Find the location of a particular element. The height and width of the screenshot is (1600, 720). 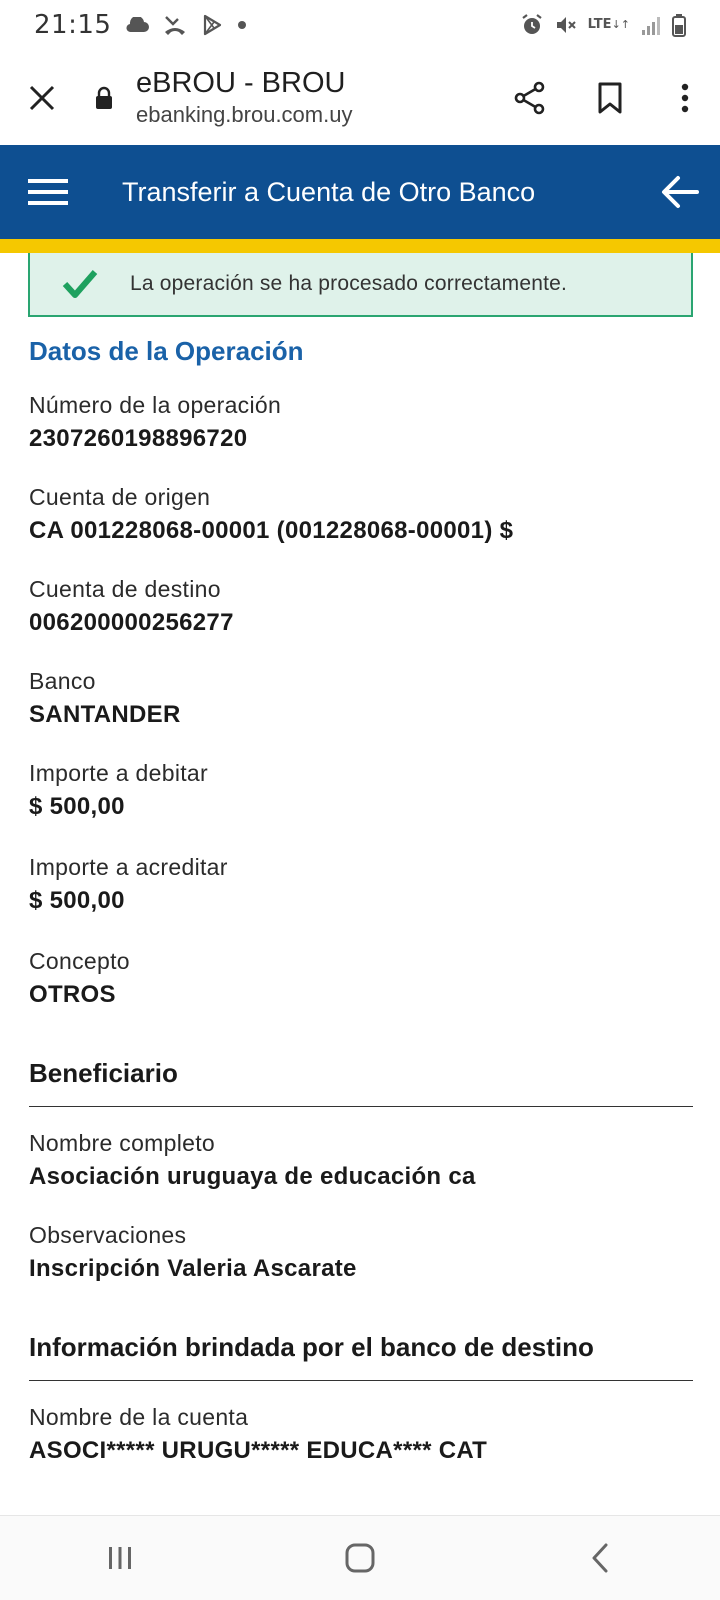

accent-bar is located at coordinates (360, 246).